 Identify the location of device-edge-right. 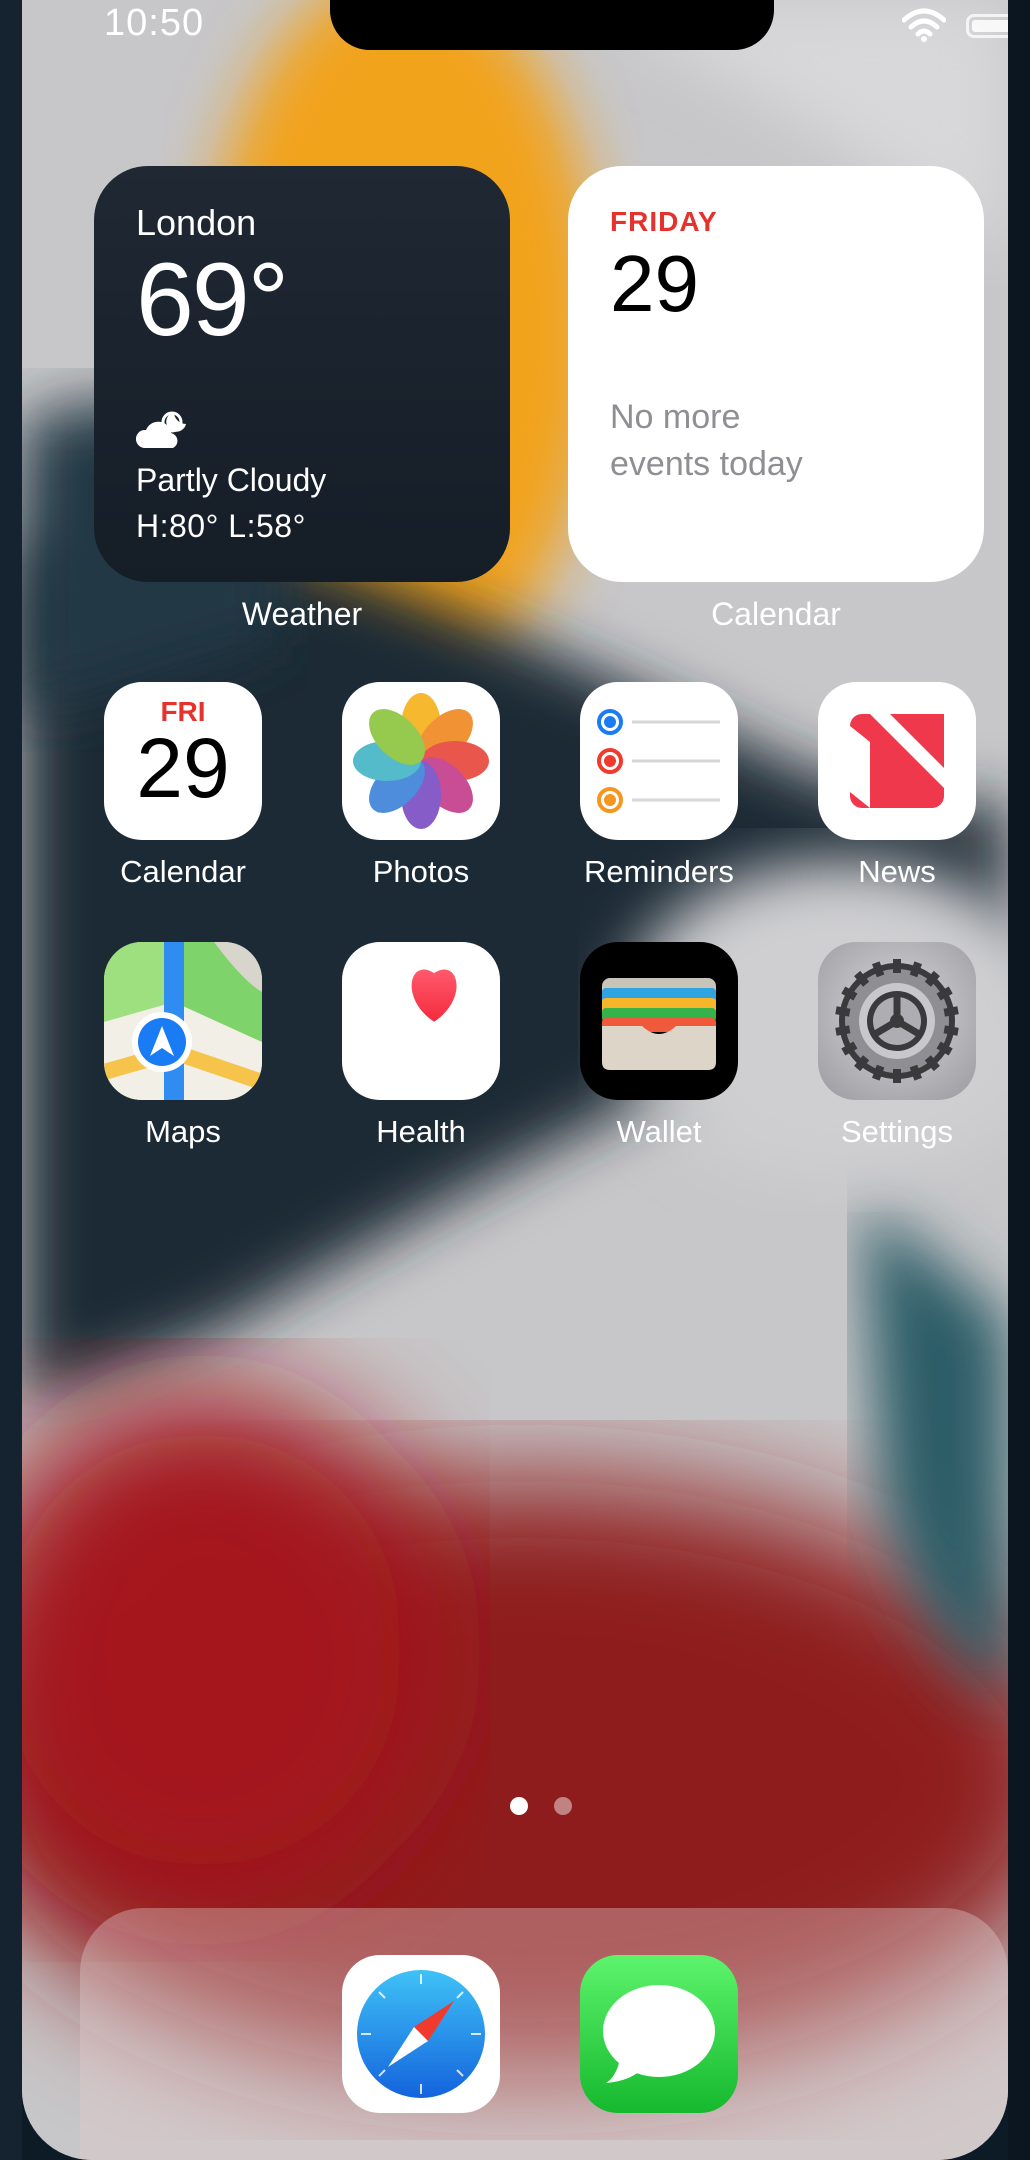
(1019, 1080).